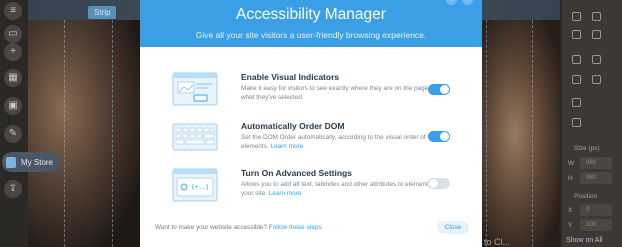  Describe the element at coordinates (290, 77) in the screenshot. I see `feature-title: Enable Visual Indicators` at that location.